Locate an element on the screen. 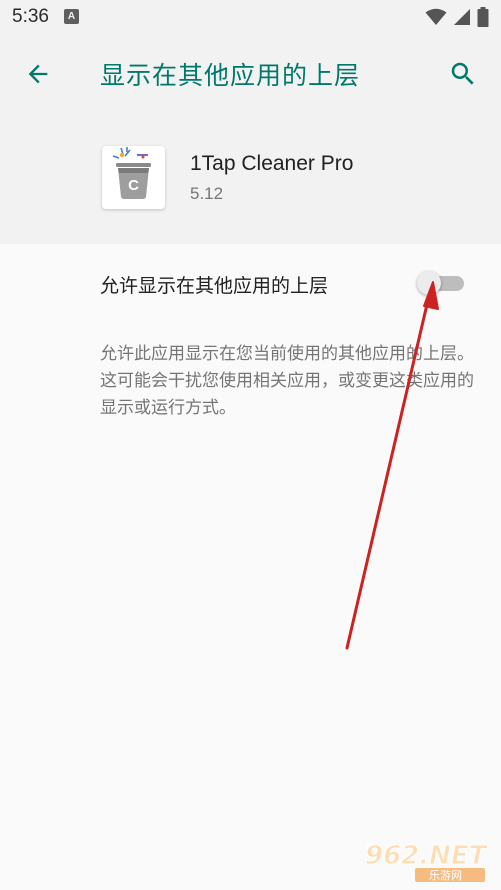 The height and width of the screenshot is (890, 501). watermark-logo: 962.NET 乐游网 is located at coordinates (427, 859).